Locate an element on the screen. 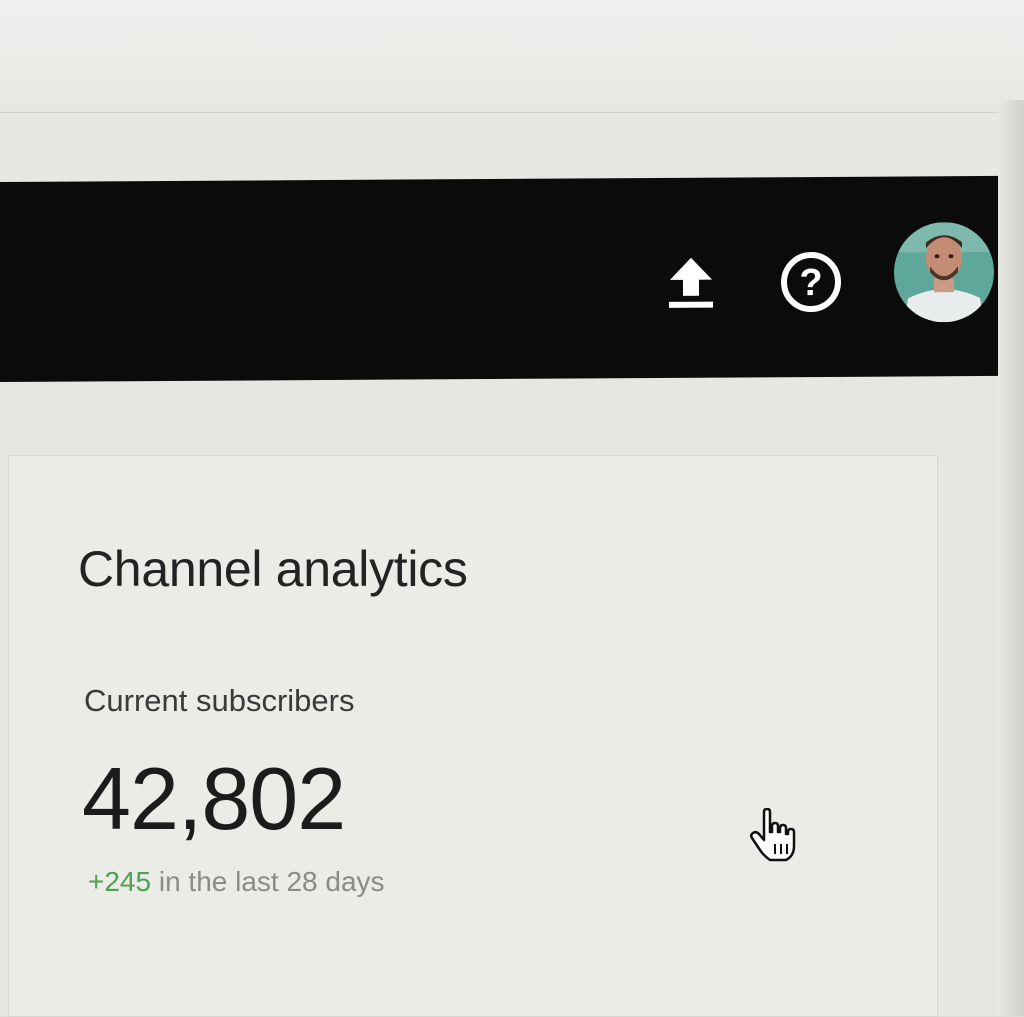 The width and height of the screenshot is (1024, 1017). subscribers-delta-period: in the last 28 days is located at coordinates (268, 881).